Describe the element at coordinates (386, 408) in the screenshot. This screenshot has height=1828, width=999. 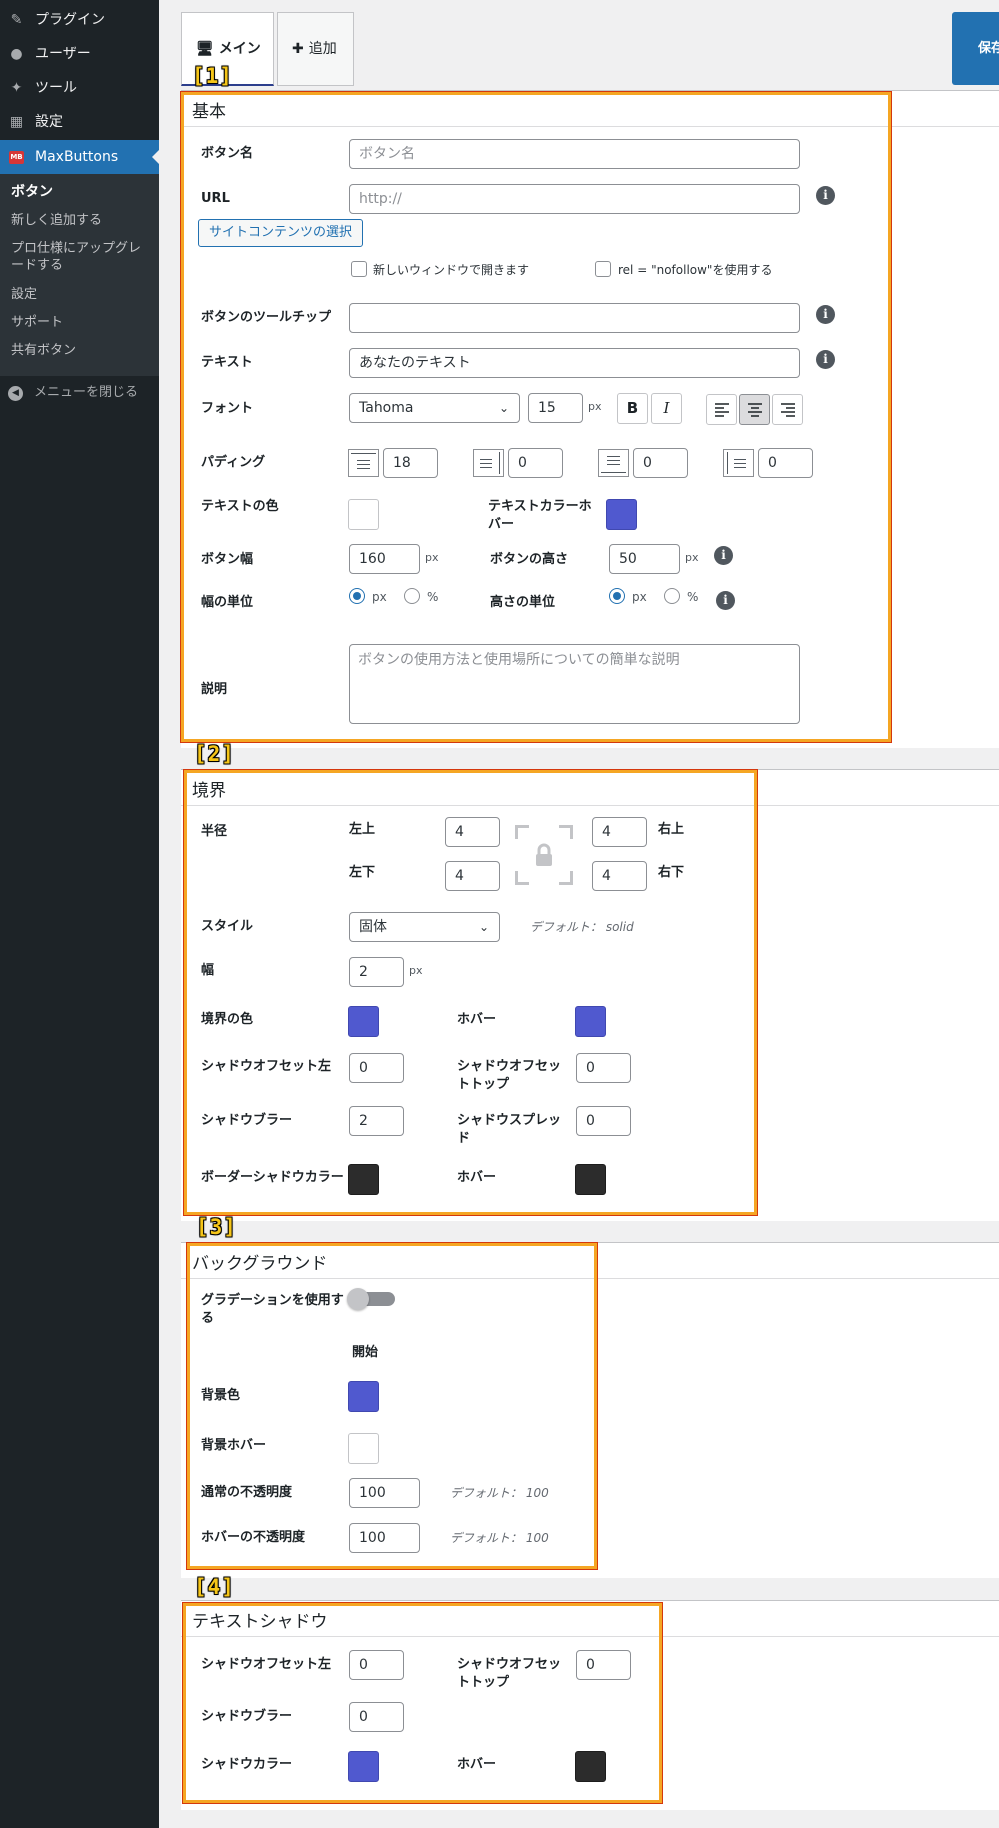
I see `font-select-value: Tahoma` at that location.